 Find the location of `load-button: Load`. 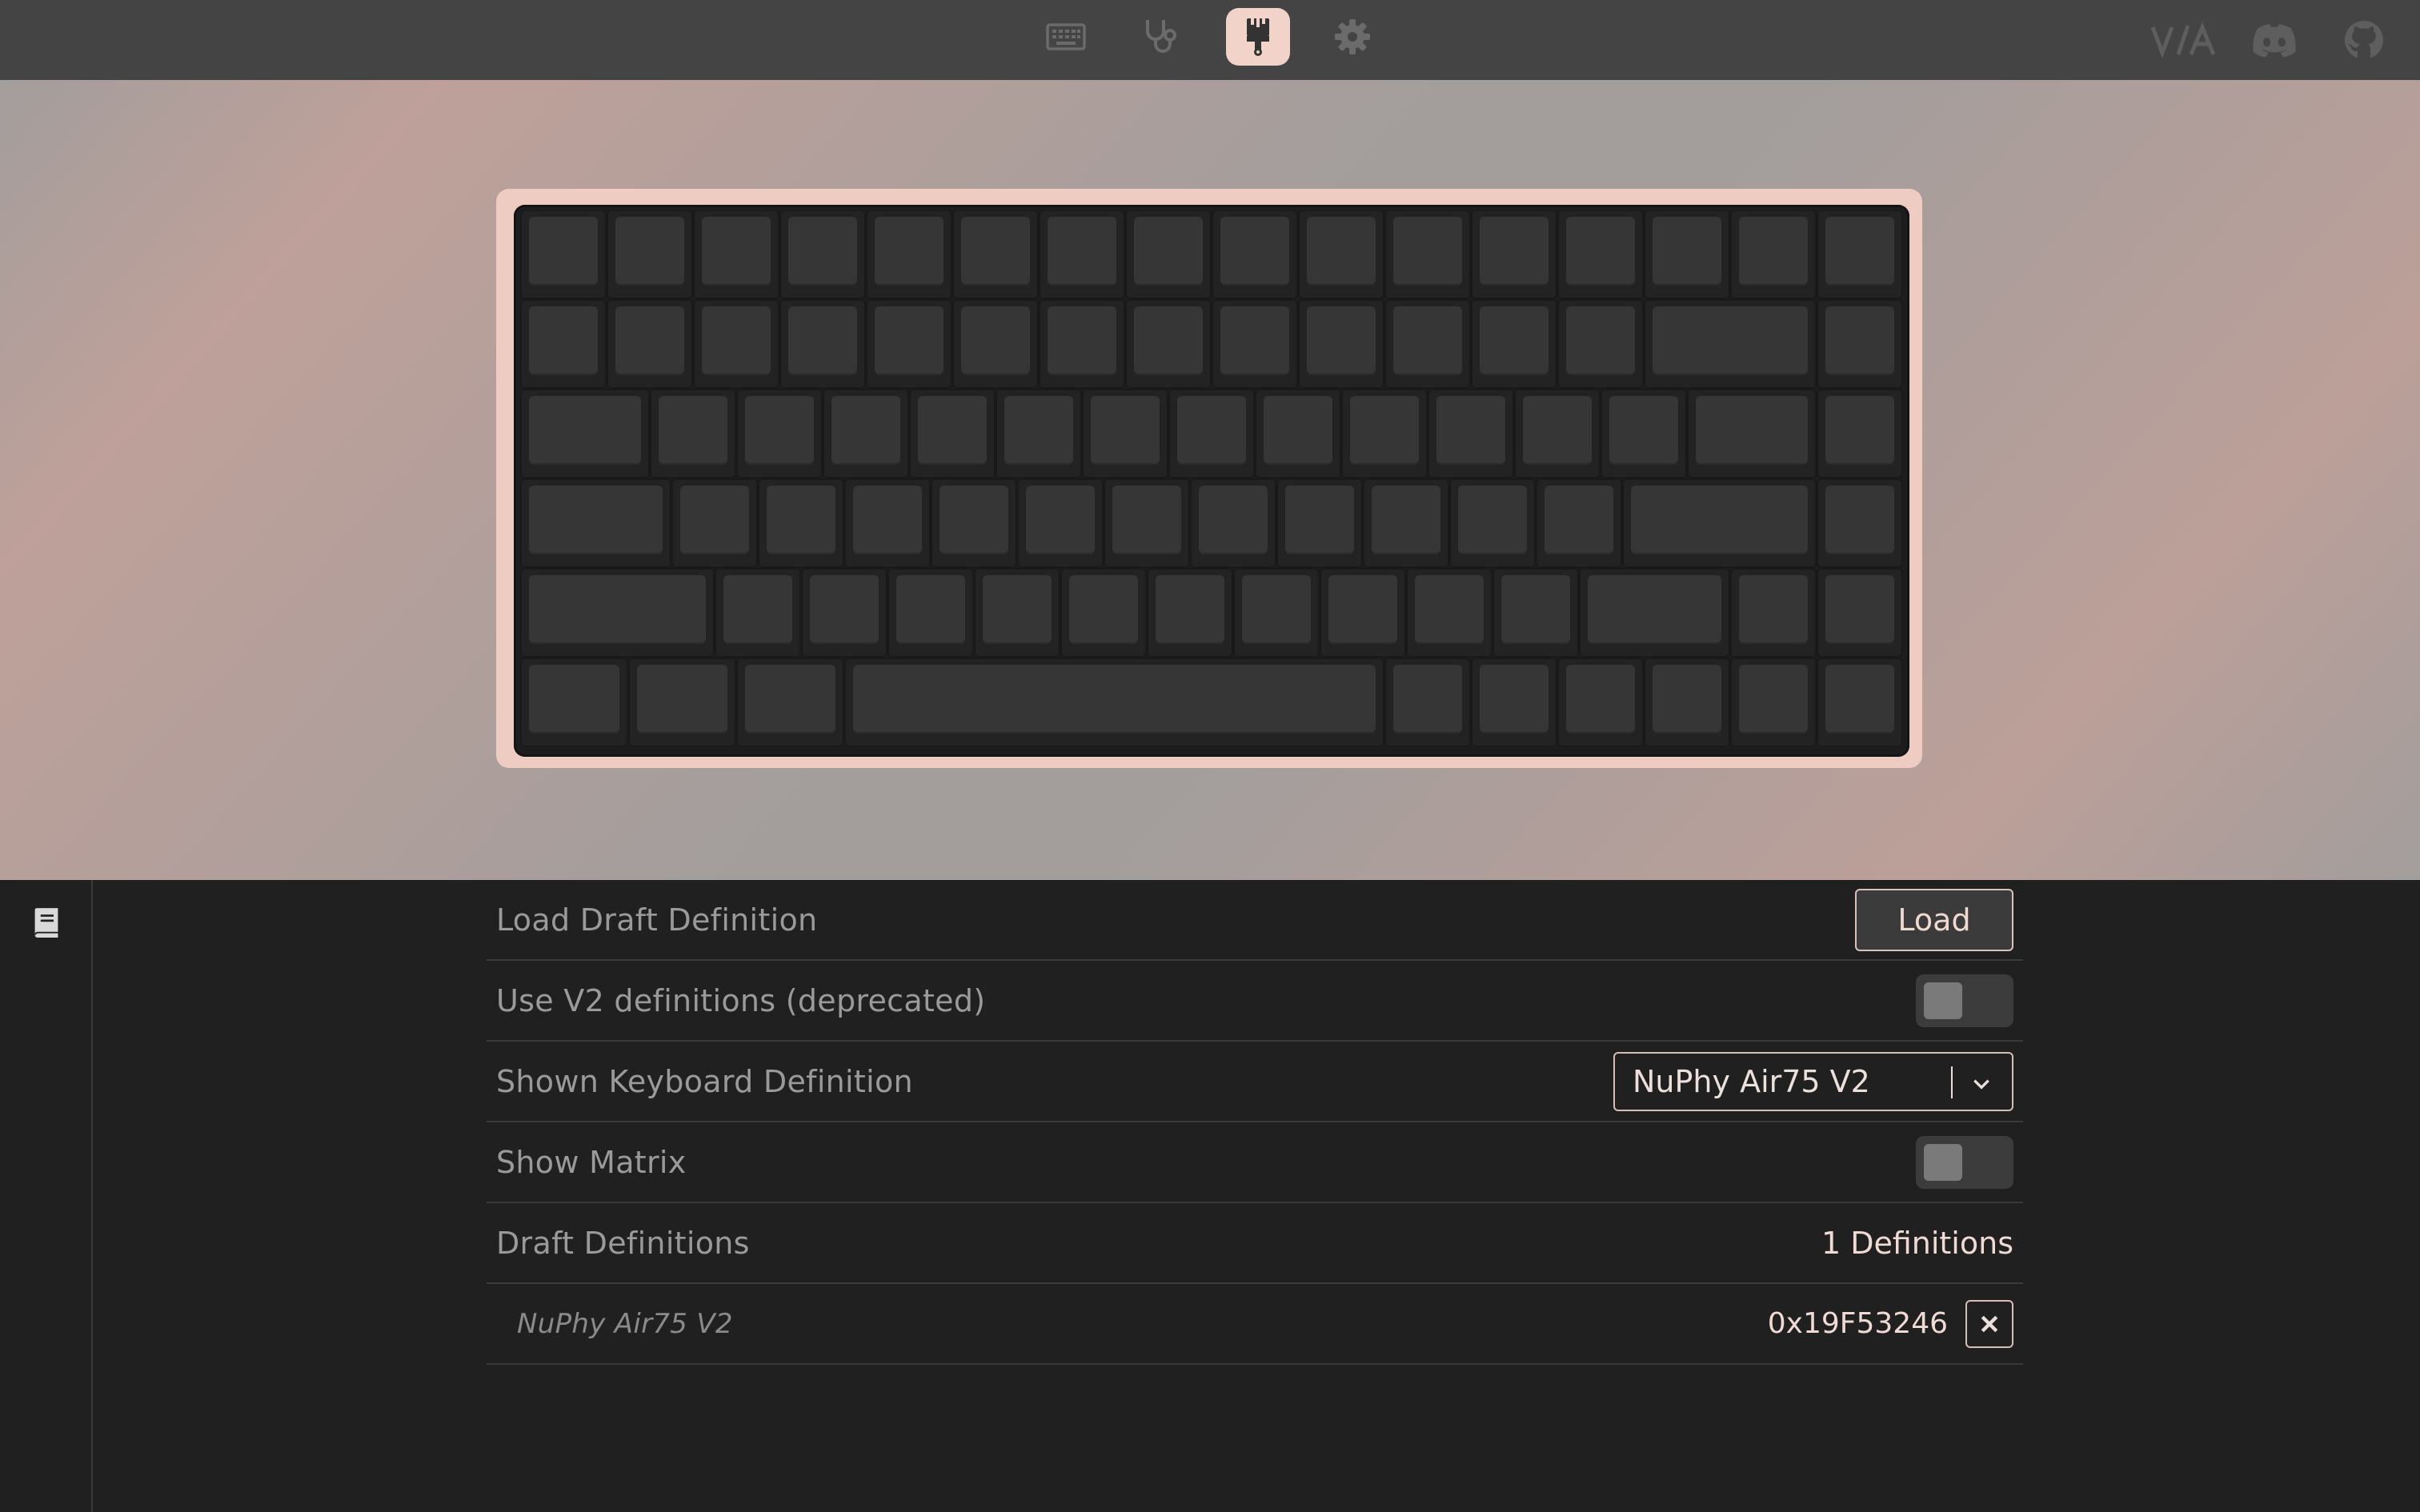

load-button: Load is located at coordinates (1934, 919).